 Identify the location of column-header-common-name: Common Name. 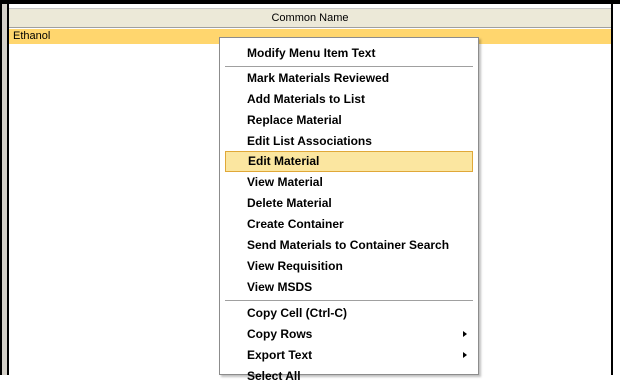
(310, 18).